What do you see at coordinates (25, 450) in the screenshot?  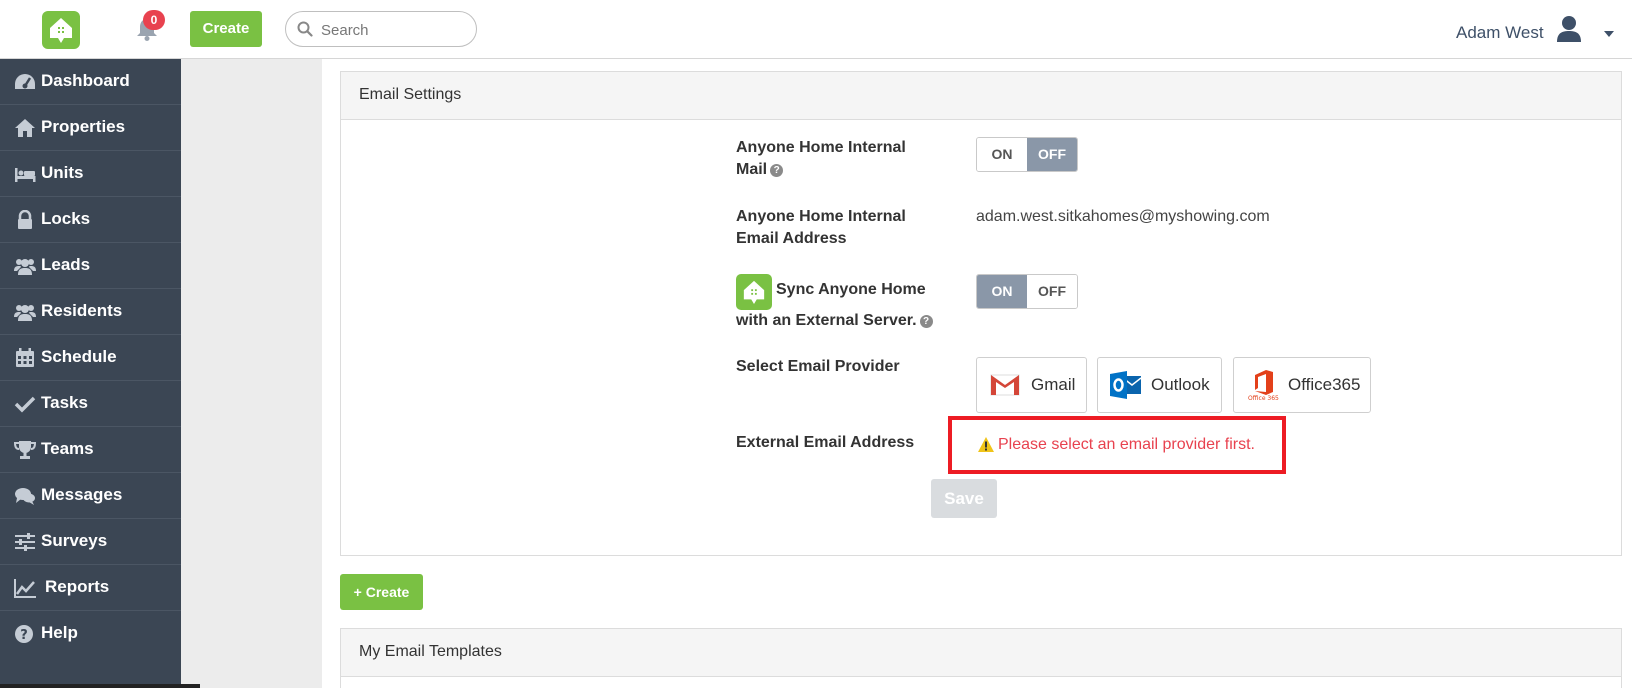 I see `trophy-icon` at bounding box center [25, 450].